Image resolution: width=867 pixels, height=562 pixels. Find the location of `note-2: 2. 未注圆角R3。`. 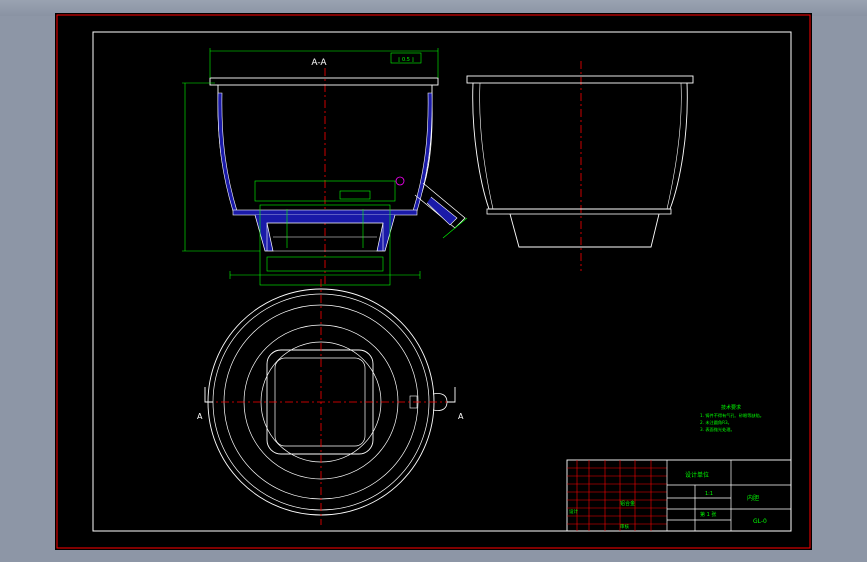

note-2: 2. 未注圆角R3。 is located at coordinates (716, 422).